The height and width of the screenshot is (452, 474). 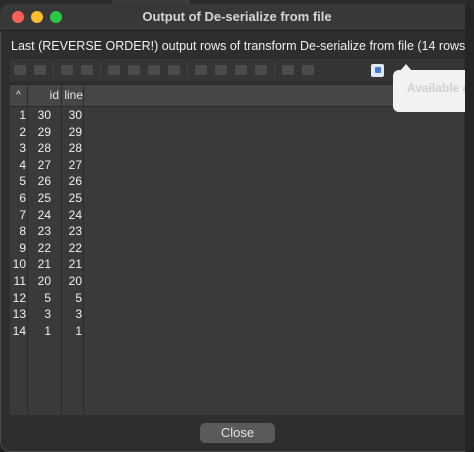 I want to click on cell-id: 27, so click(x=44, y=164).